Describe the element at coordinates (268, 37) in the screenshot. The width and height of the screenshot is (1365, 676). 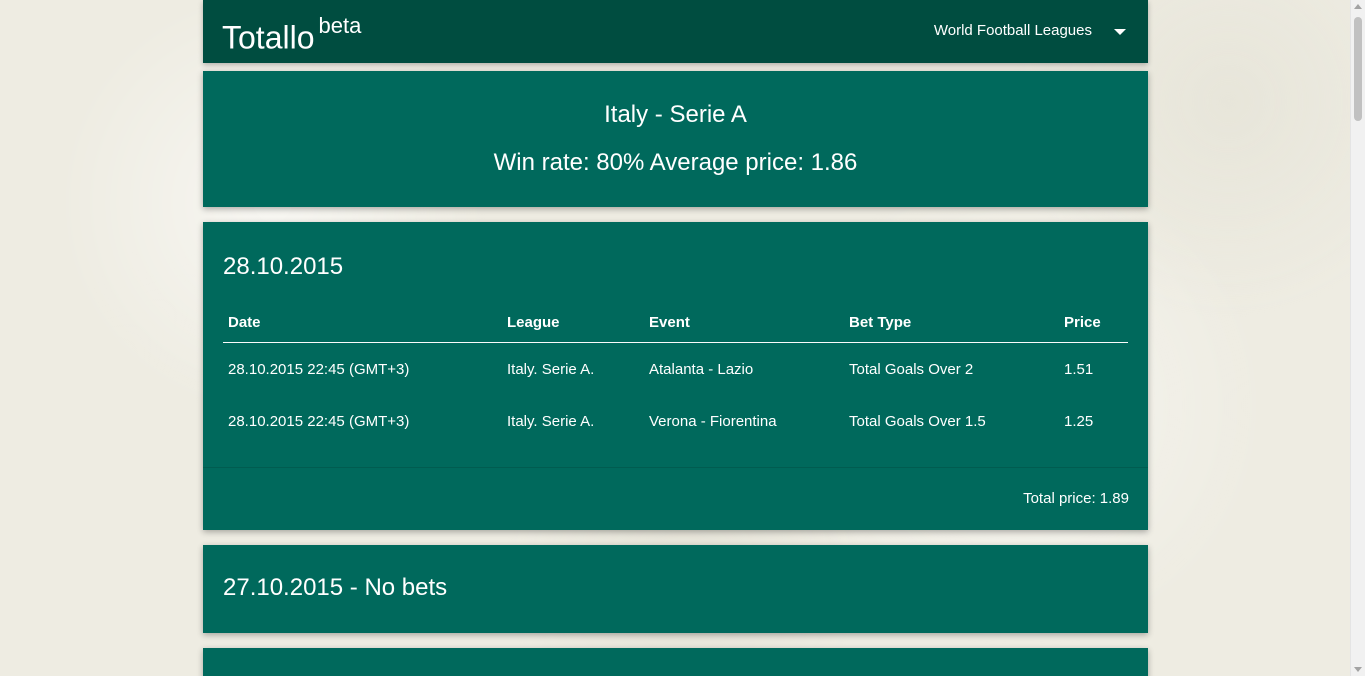
I see `brand-name: Totallo` at that location.